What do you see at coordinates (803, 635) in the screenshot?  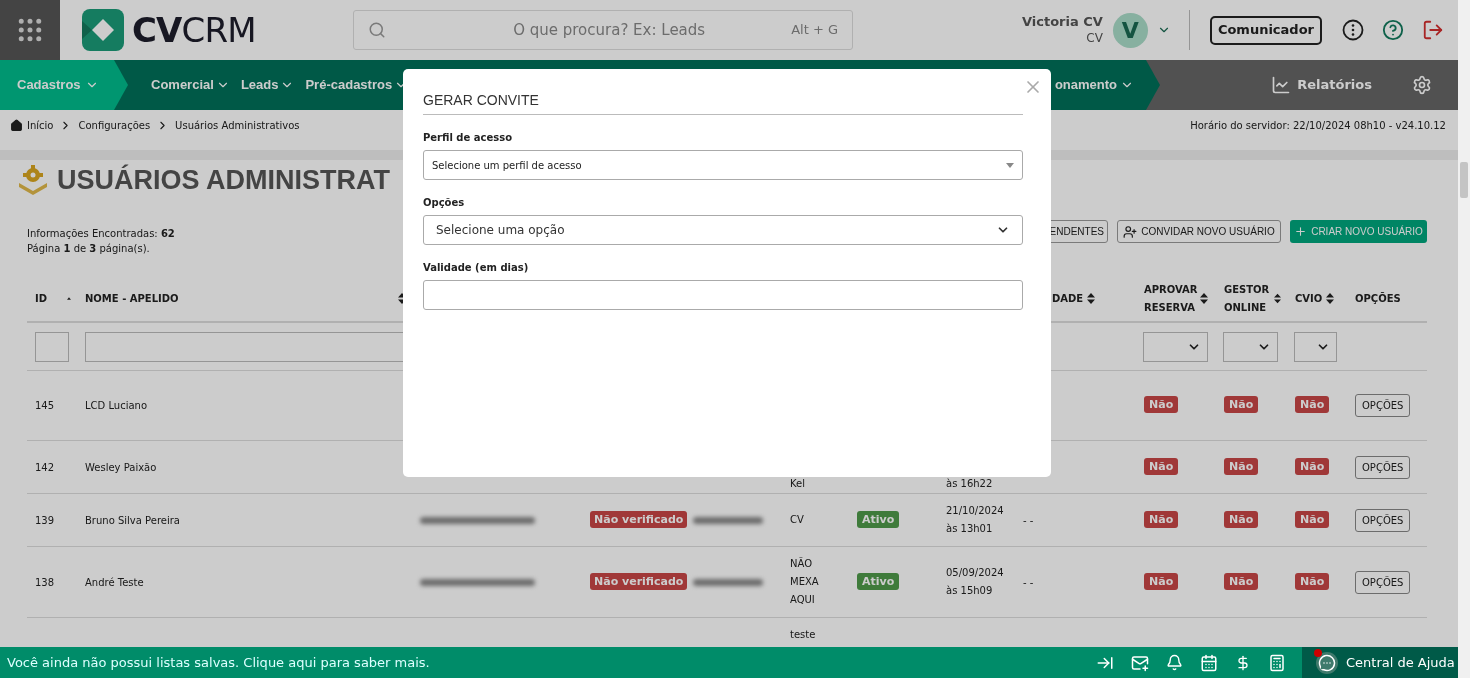 I see `table-cell-text: teste` at bounding box center [803, 635].